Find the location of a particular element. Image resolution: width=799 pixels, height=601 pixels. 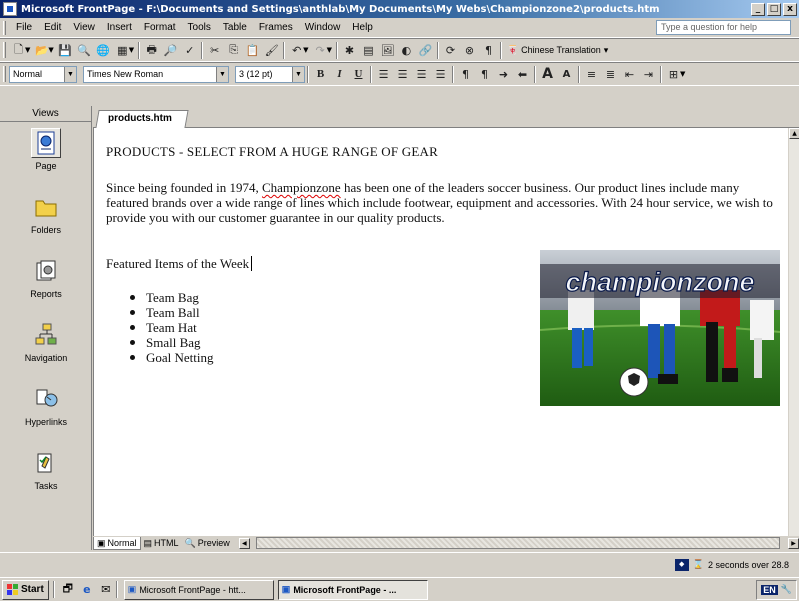

championzone-banner-image: championzone is located at coordinates (660, 328).